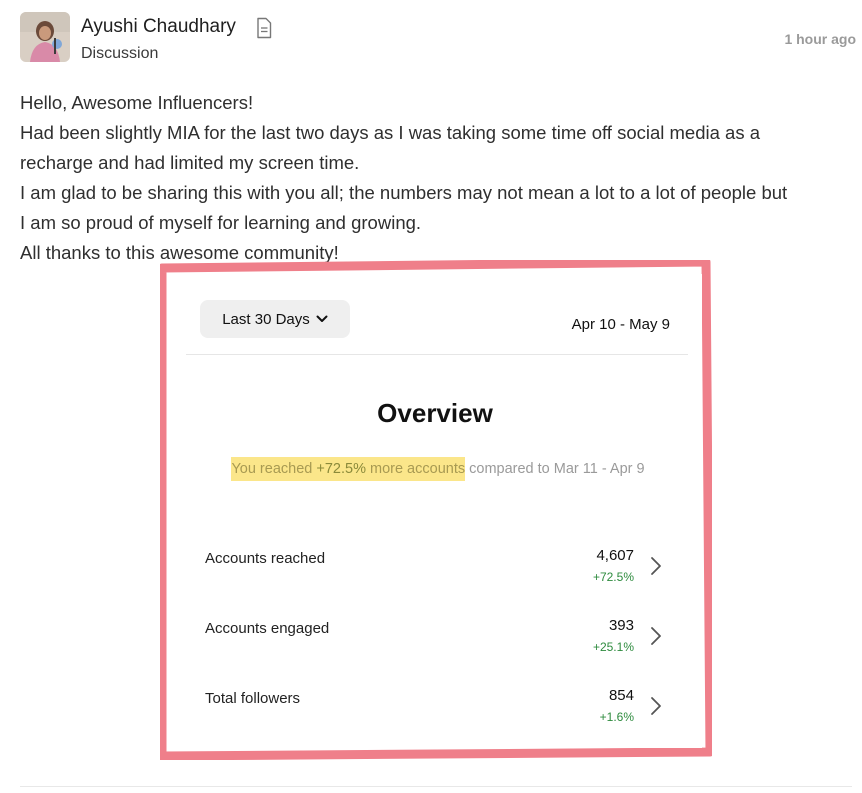  What do you see at coordinates (613, 647) in the screenshot?
I see `metric-delta: +25.1%` at bounding box center [613, 647].